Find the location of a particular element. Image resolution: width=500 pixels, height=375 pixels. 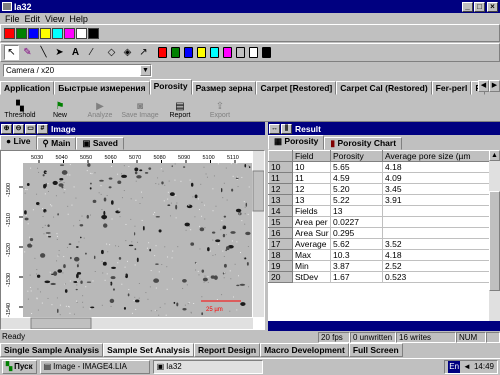

cell-avg-pore-size: 4.09 is located at coordinates (436, 178).